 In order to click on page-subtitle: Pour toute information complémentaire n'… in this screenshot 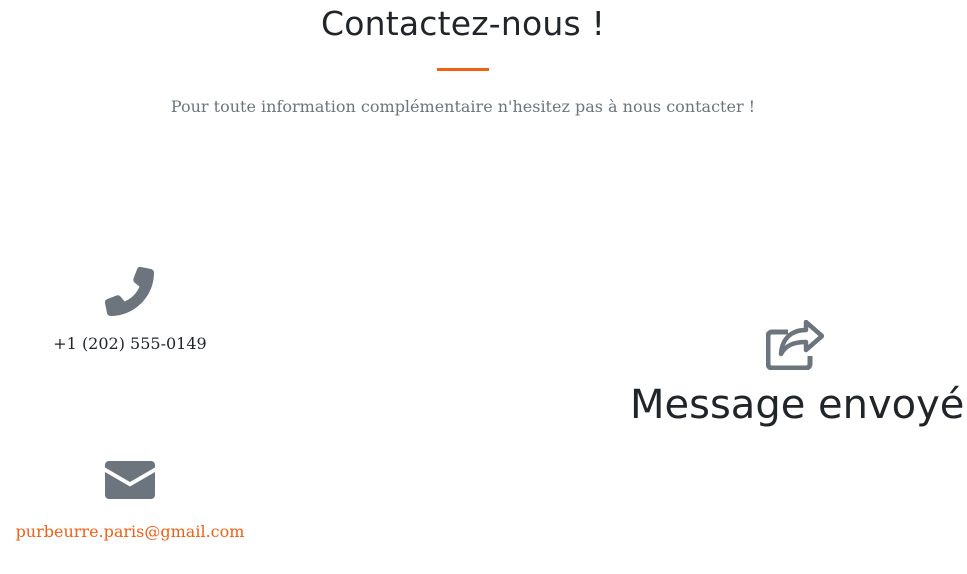, I will do `click(463, 106)`.